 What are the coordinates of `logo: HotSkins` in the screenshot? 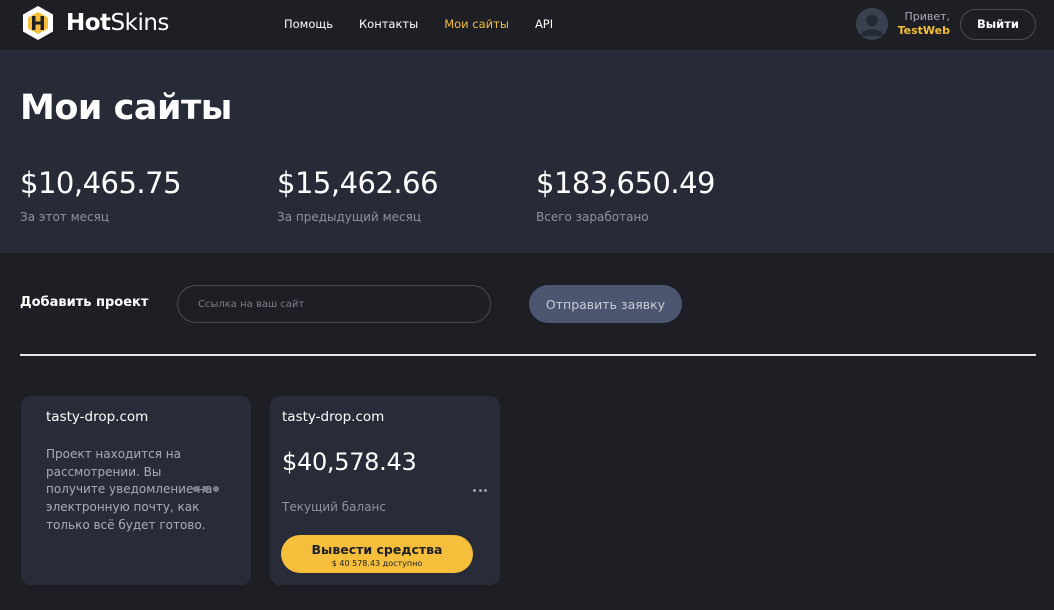 It's located at (94, 23).